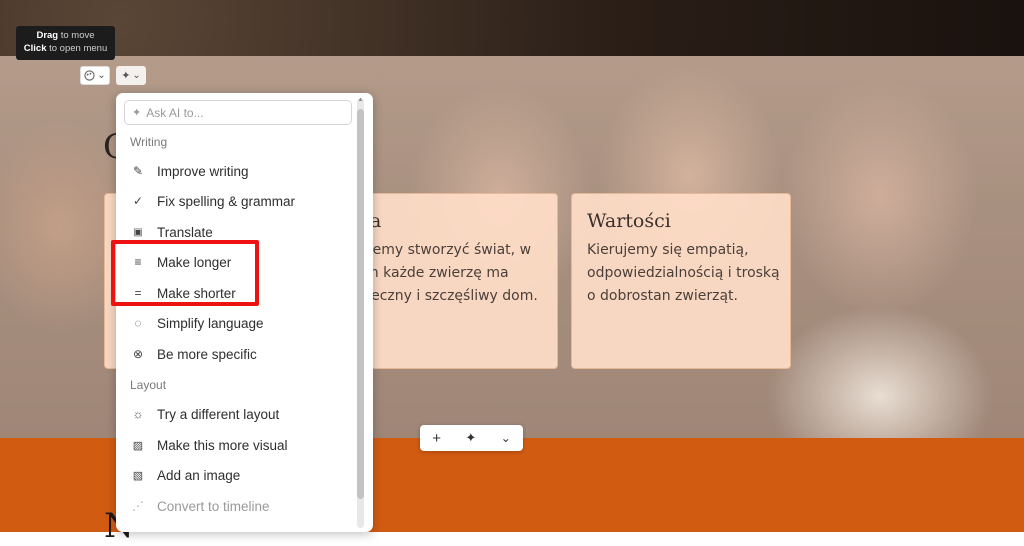 The height and width of the screenshot is (546, 1024). What do you see at coordinates (199, 475) in the screenshot?
I see `menu-item-label: Add an image` at bounding box center [199, 475].